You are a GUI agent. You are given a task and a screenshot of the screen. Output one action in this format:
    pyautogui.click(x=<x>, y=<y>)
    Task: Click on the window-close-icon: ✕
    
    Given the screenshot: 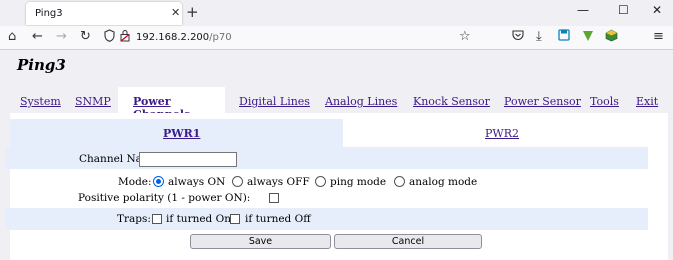 What is the action you would take?
    pyautogui.click(x=657, y=10)
    